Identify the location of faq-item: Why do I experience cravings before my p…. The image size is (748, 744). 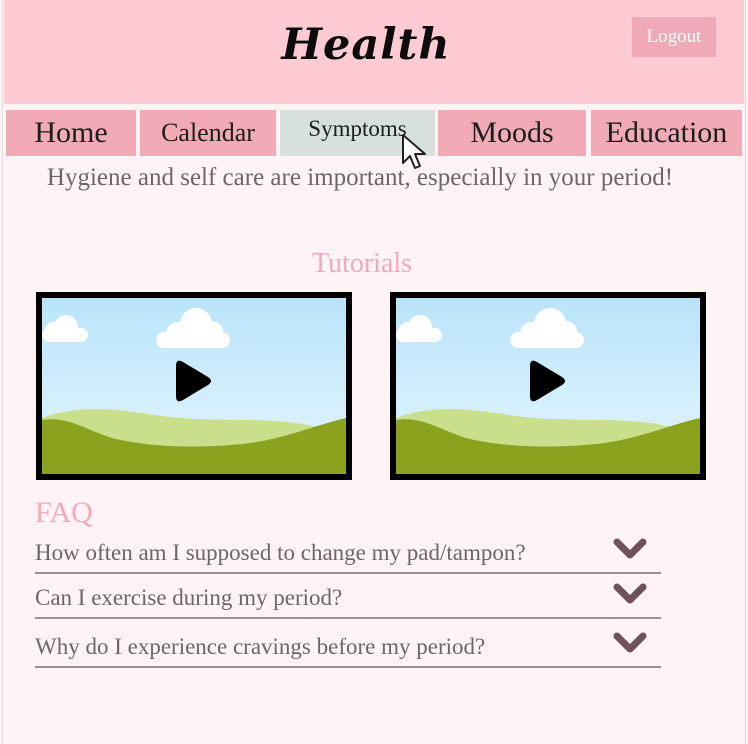
(348, 646).